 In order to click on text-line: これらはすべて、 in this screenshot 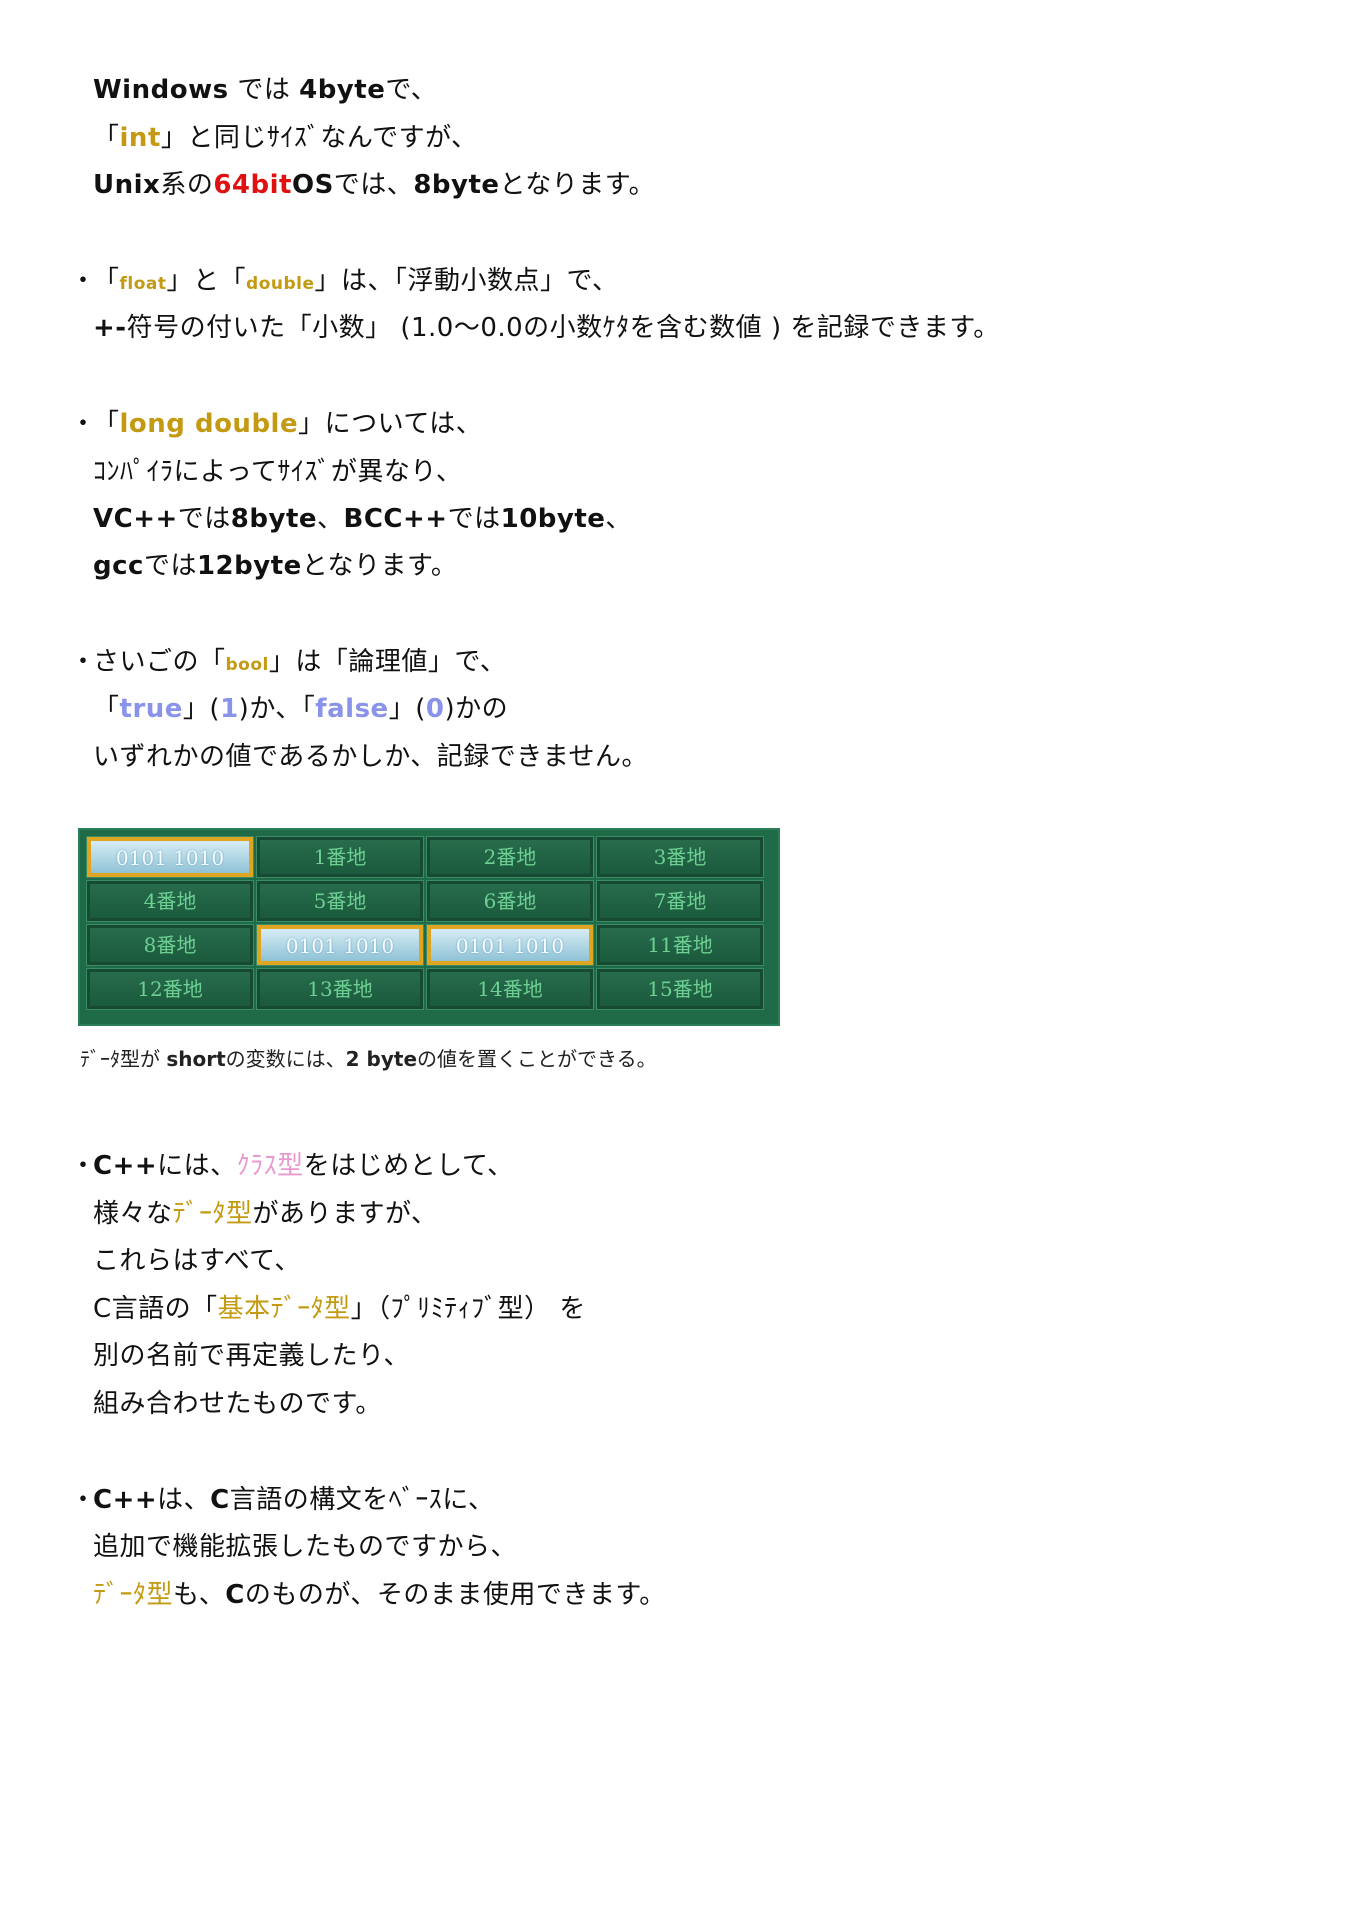, I will do `click(197, 1261)`.